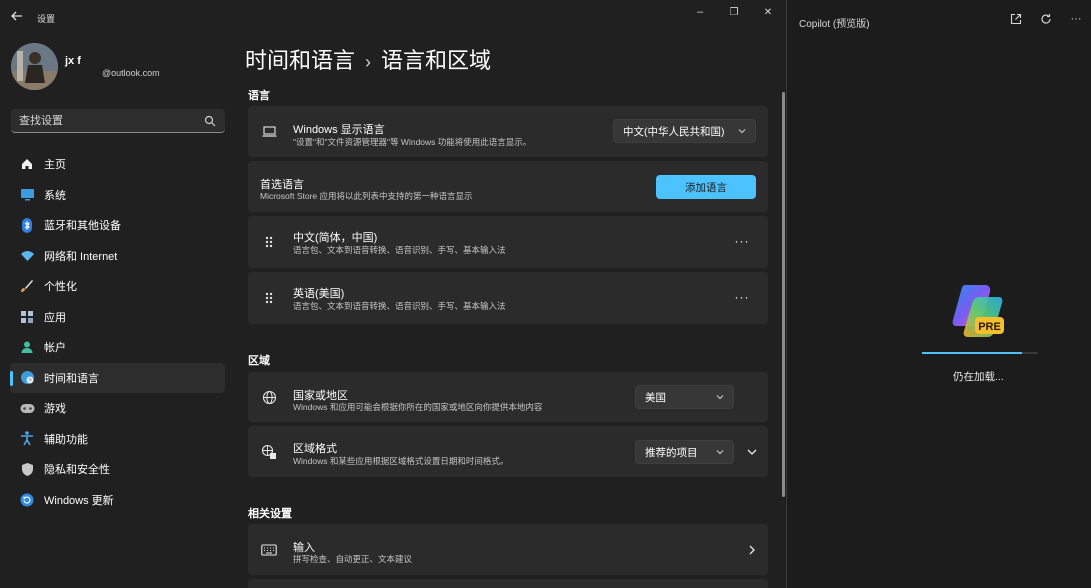  I want to click on dropdown-value: 中文(中华人民共和国), so click(674, 131).